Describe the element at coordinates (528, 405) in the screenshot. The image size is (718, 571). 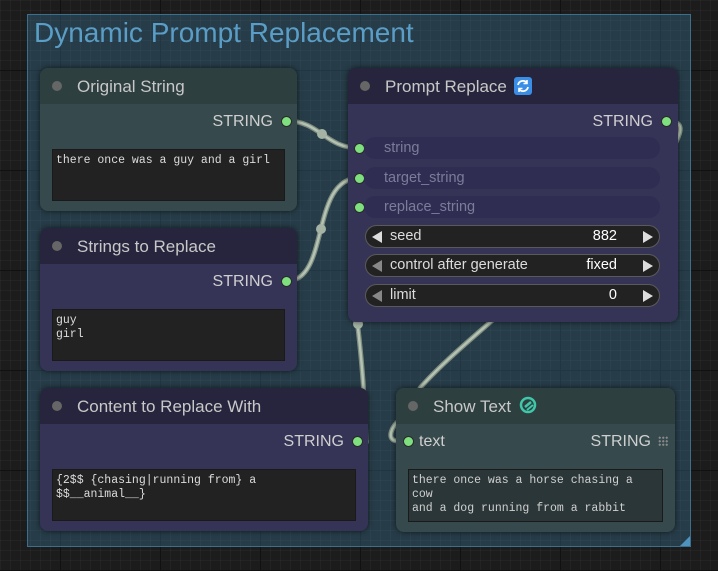
I see `link-badge-icon` at that location.